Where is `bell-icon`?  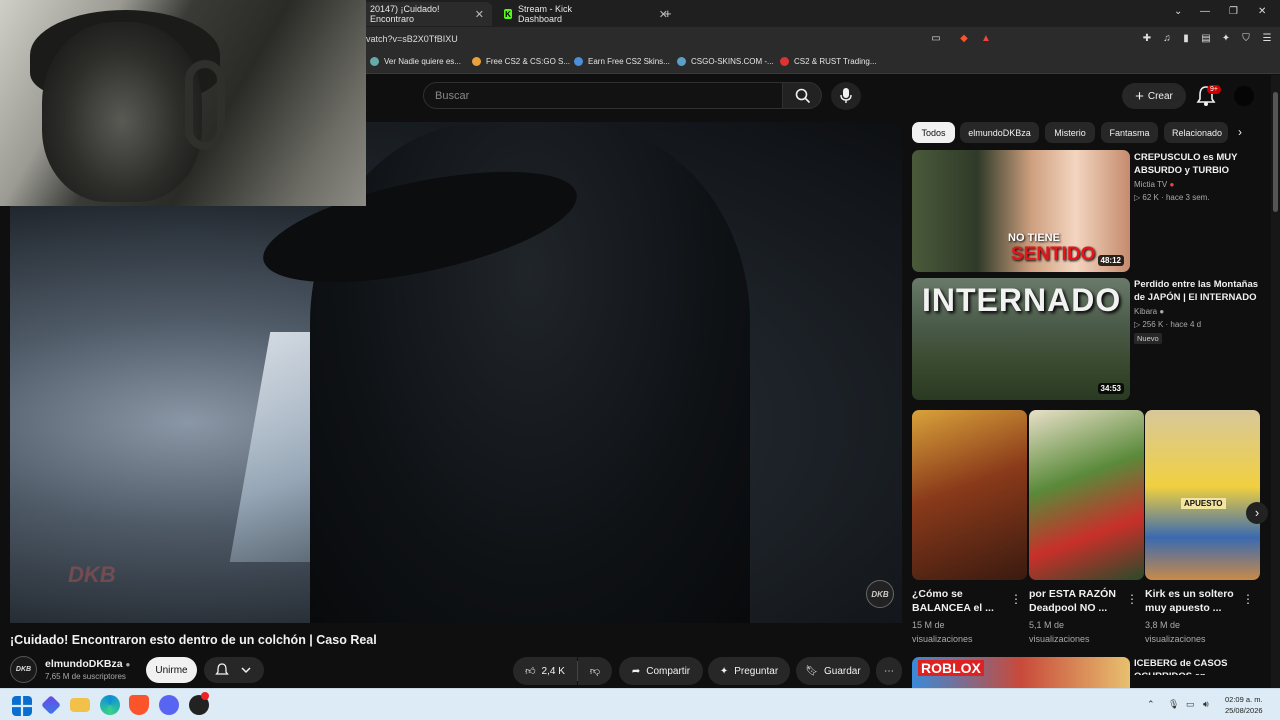 bell-icon is located at coordinates (222, 669).